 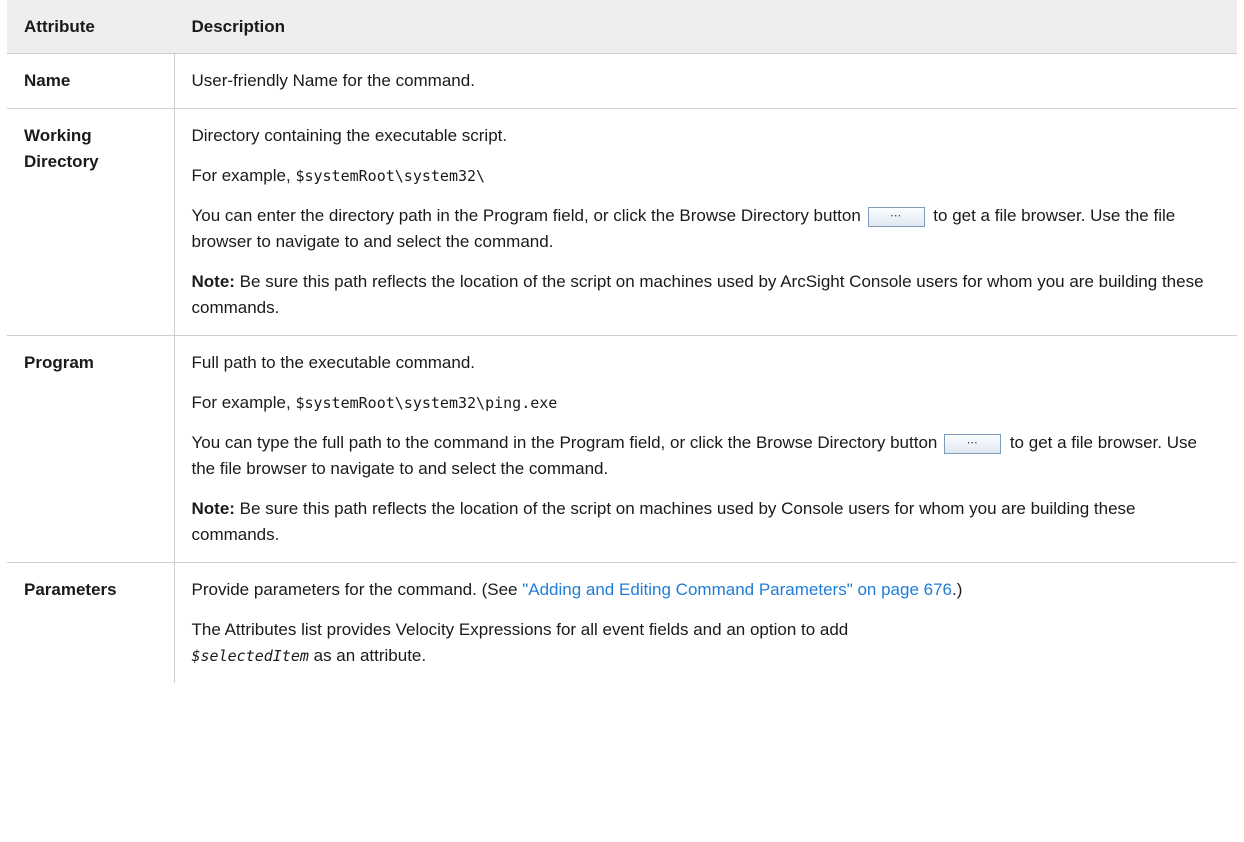 What do you see at coordinates (58, 135) in the screenshot?
I see `attribute-working-directory-line1: Working` at bounding box center [58, 135].